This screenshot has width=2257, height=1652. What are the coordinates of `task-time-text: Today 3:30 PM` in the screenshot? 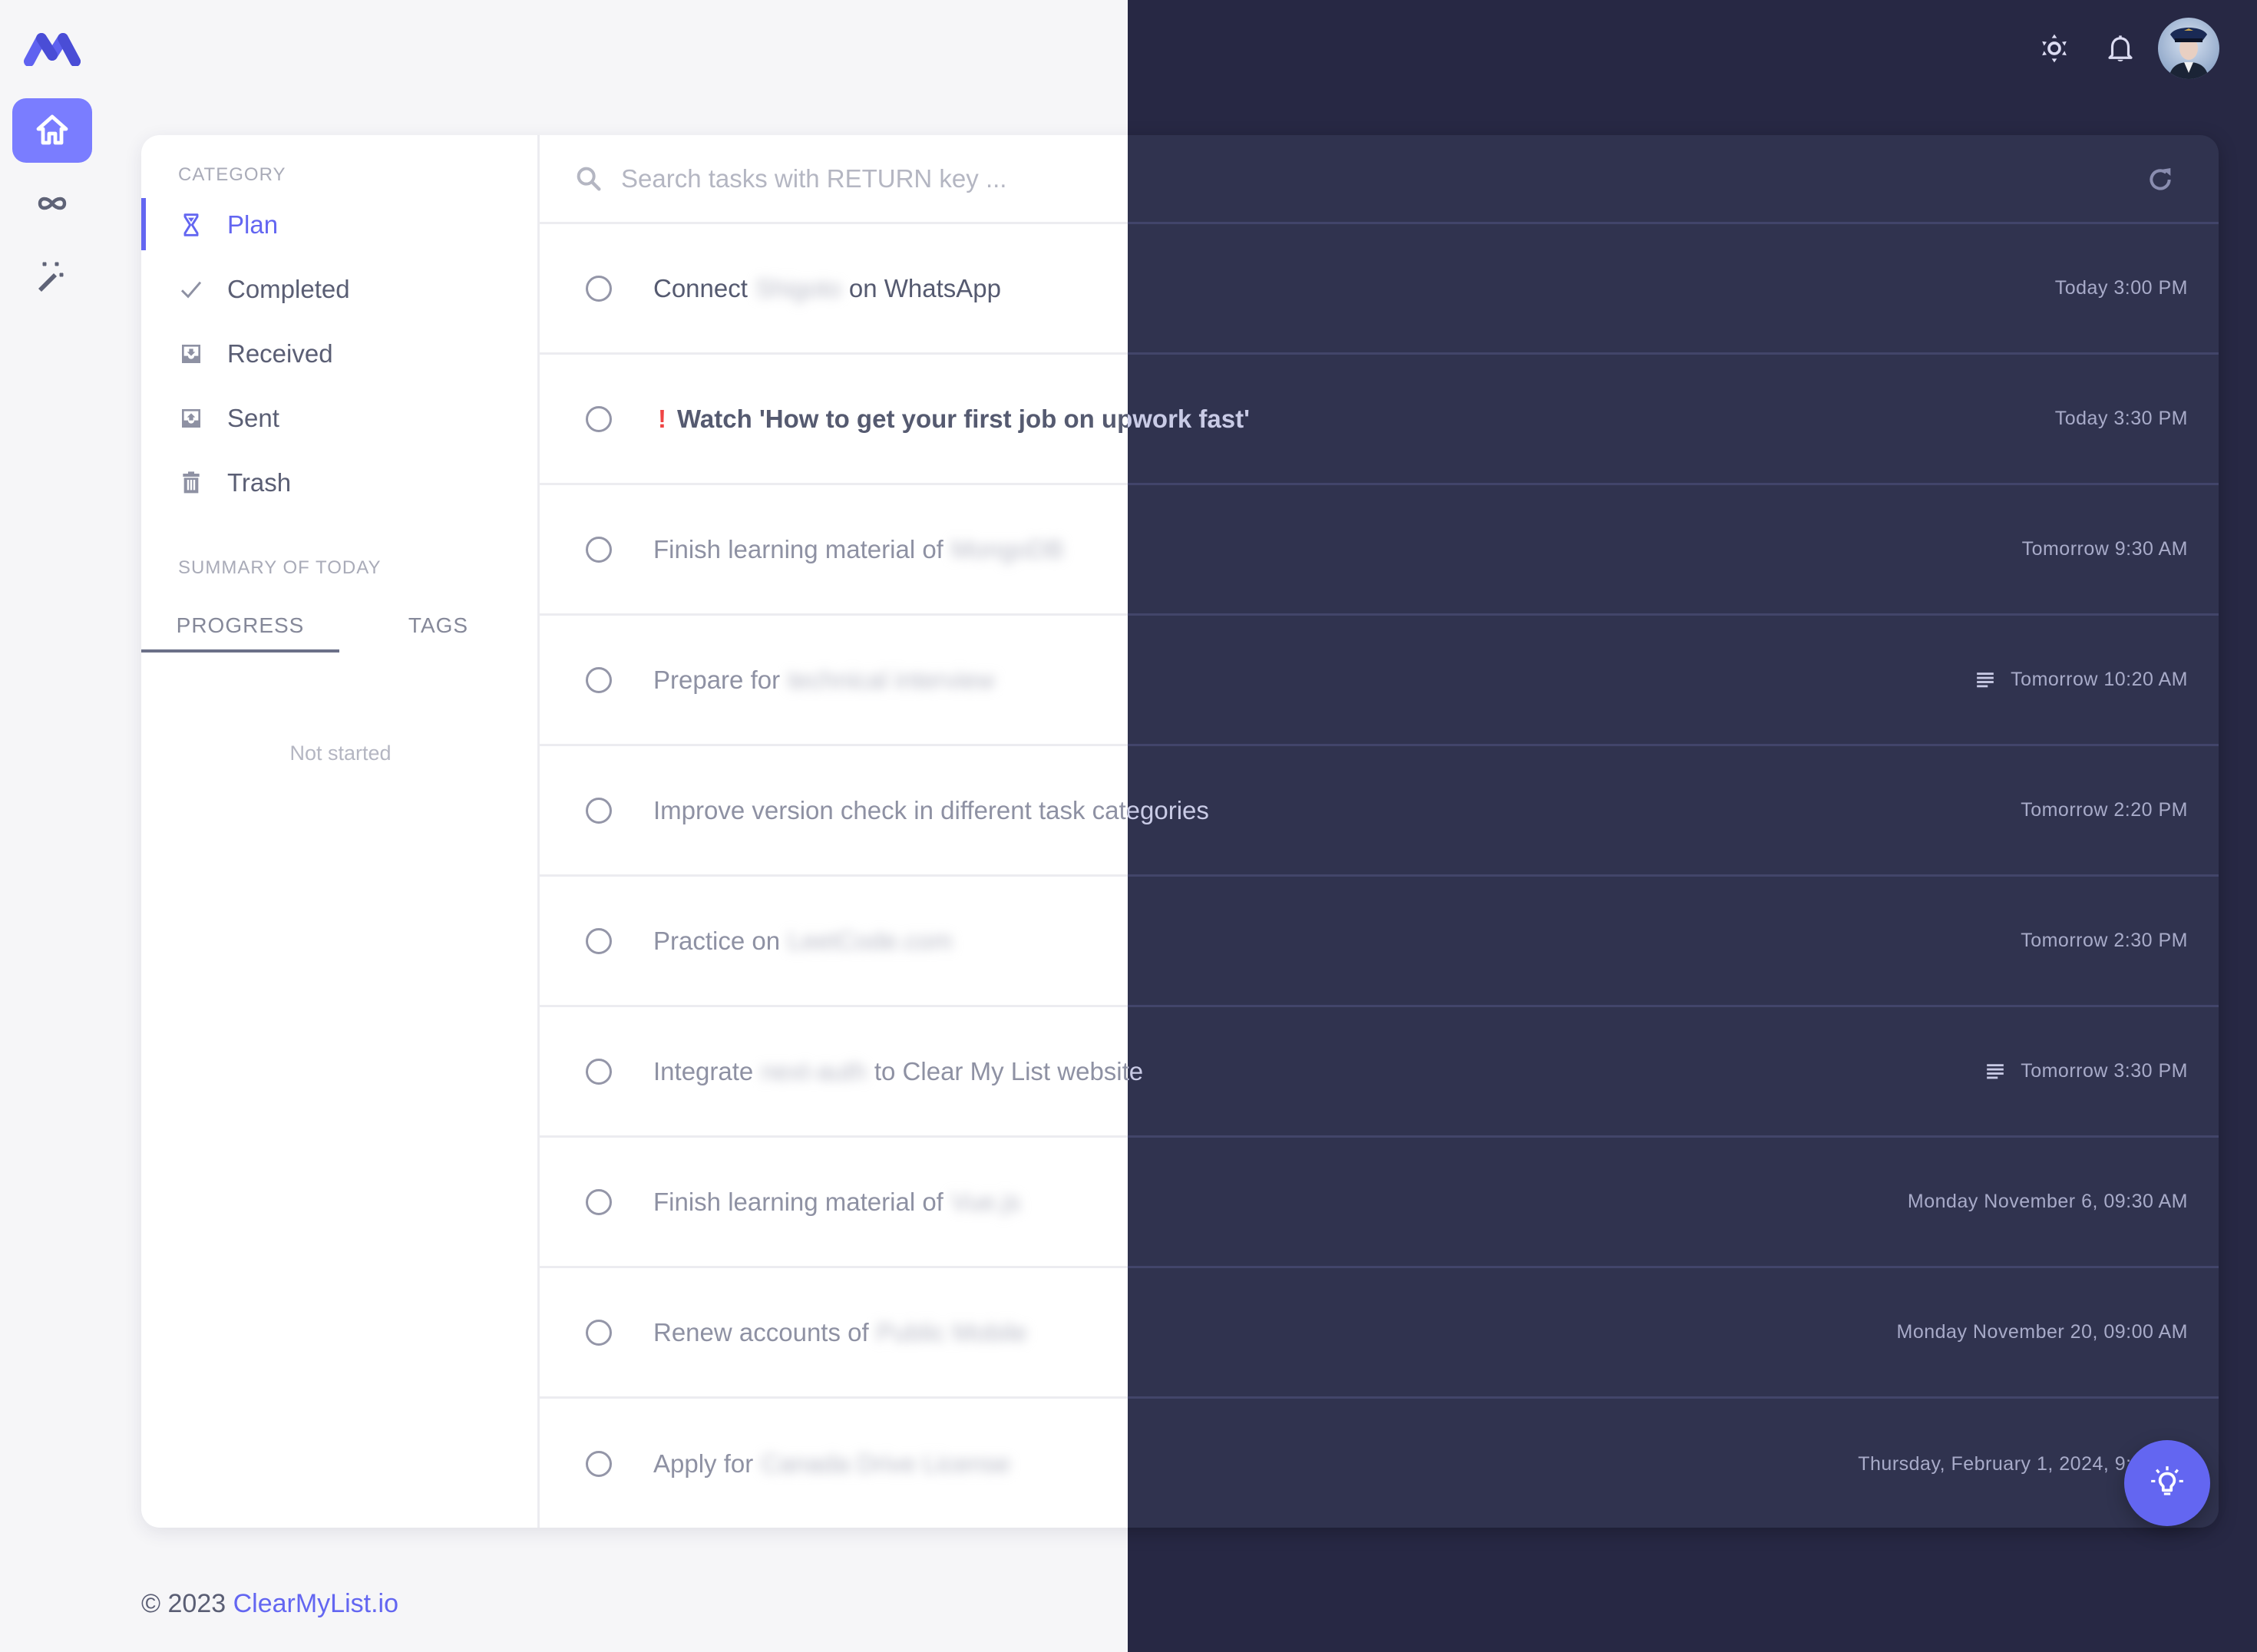 It's located at (2121, 418).